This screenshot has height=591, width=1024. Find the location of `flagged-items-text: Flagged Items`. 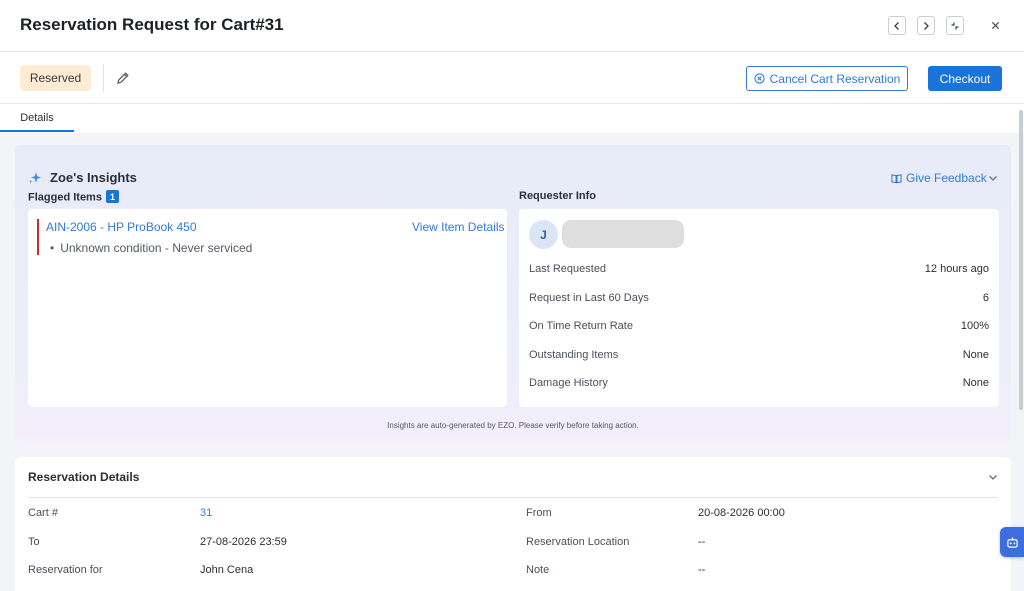

flagged-items-text: Flagged Items is located at coordinates (65, 197).